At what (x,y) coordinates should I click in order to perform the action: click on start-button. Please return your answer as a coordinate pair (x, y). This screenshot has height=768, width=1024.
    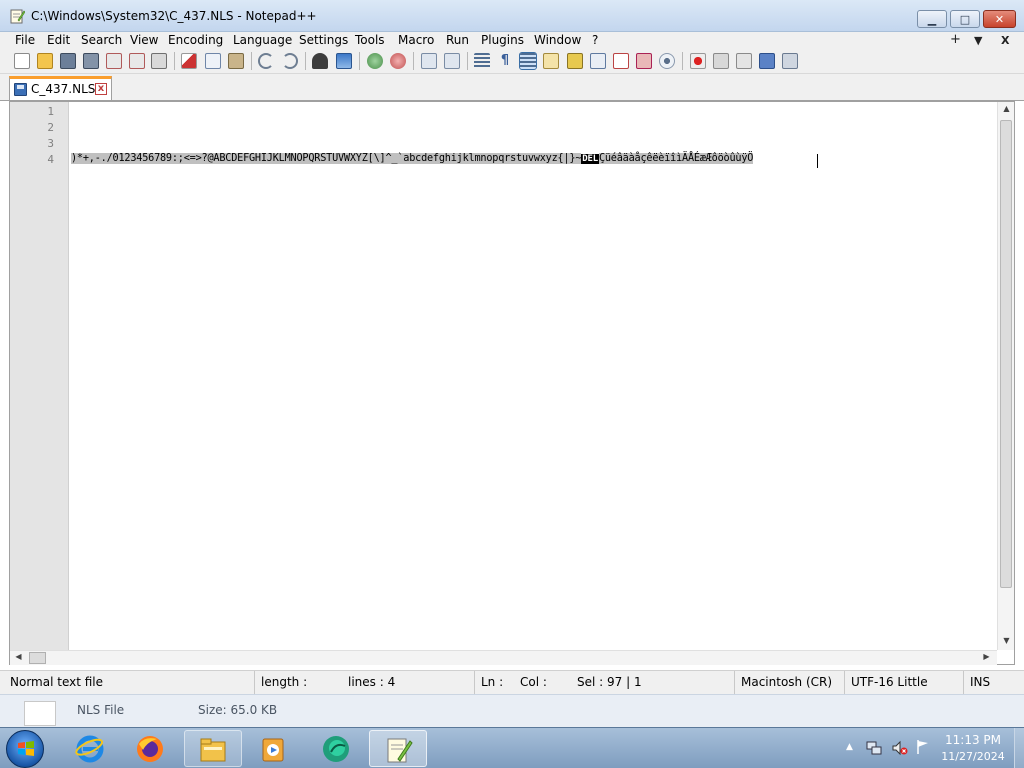
    Looking at the image, I should click on (25, 749).